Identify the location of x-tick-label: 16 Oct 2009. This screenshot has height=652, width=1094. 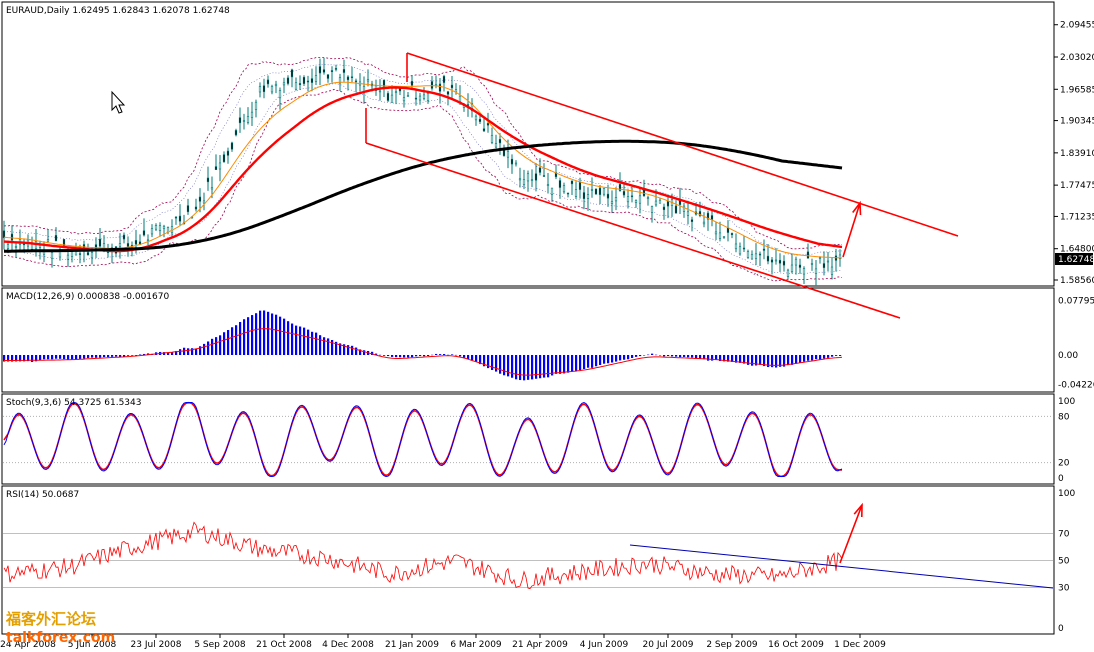
(796, 645).